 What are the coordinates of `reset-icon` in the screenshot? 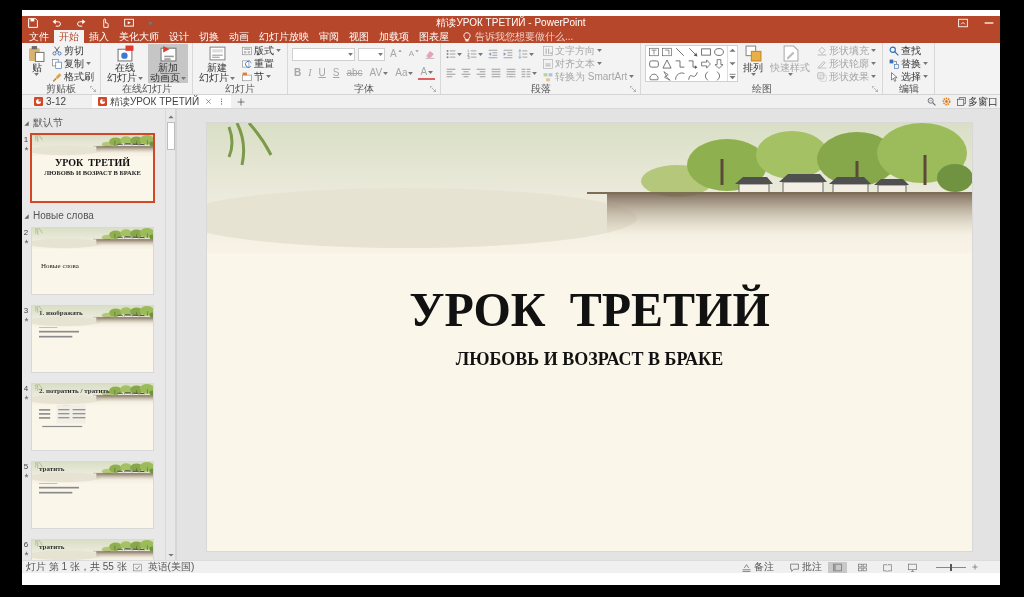 It's located at (247, 63).